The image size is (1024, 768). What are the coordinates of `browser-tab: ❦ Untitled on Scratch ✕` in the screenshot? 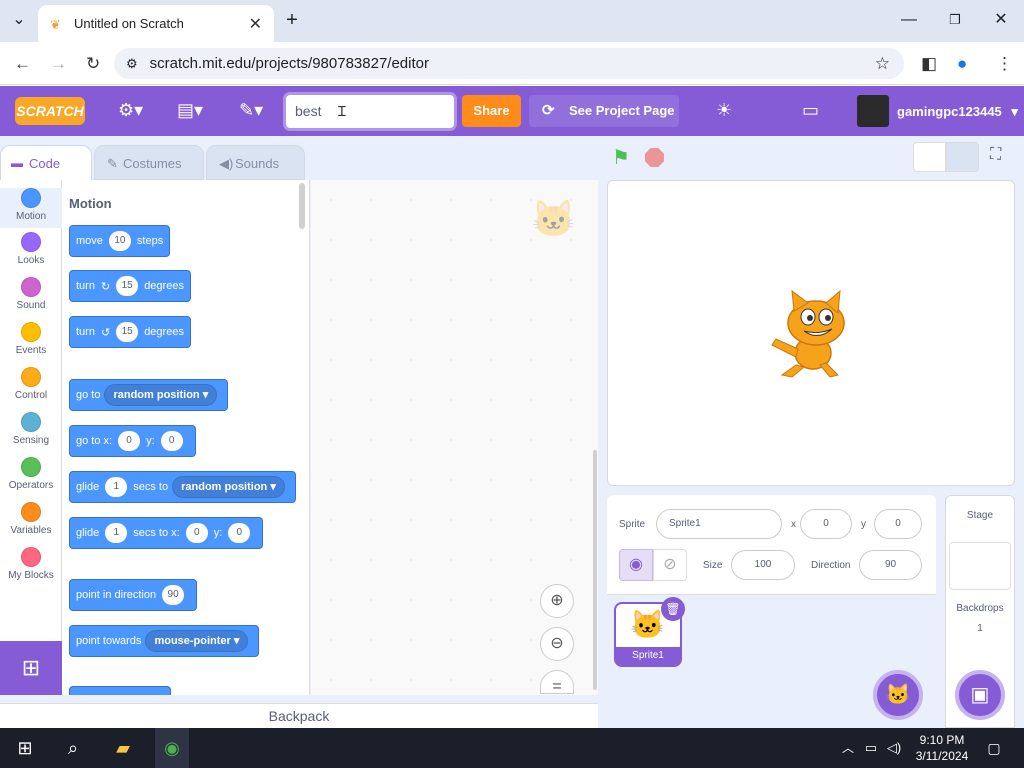 It's located at (156, 23).